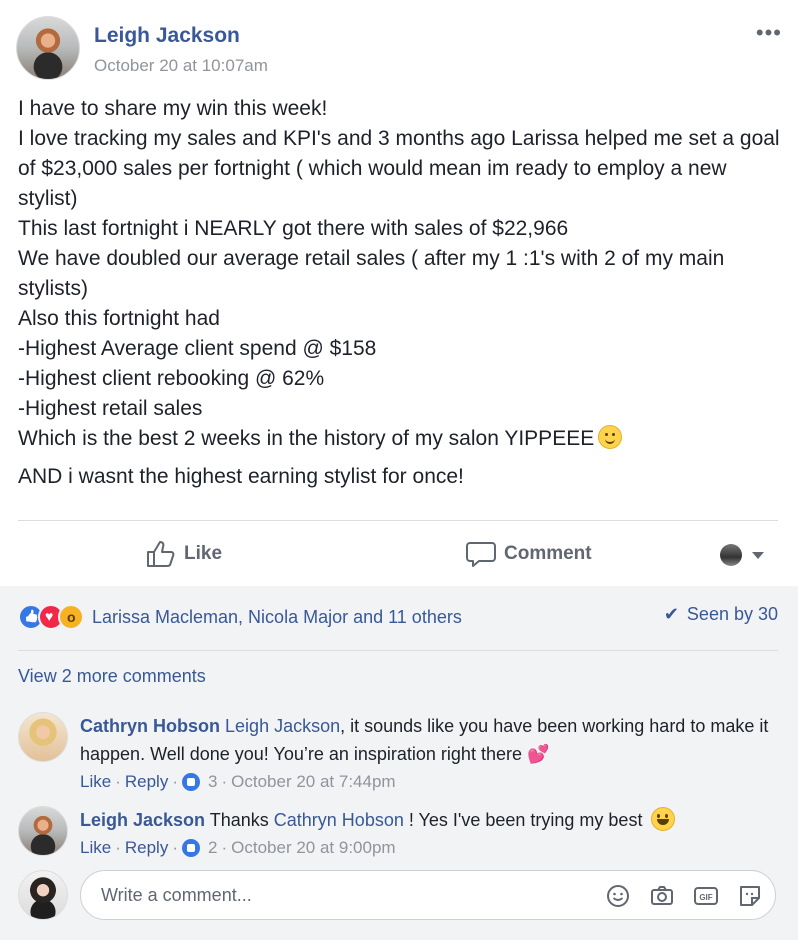 The image size is (798, 940). Describe the element at coordinates (150, 726) in the screenshot. I see `commenter-name: Cathryn Hobson` at that location.